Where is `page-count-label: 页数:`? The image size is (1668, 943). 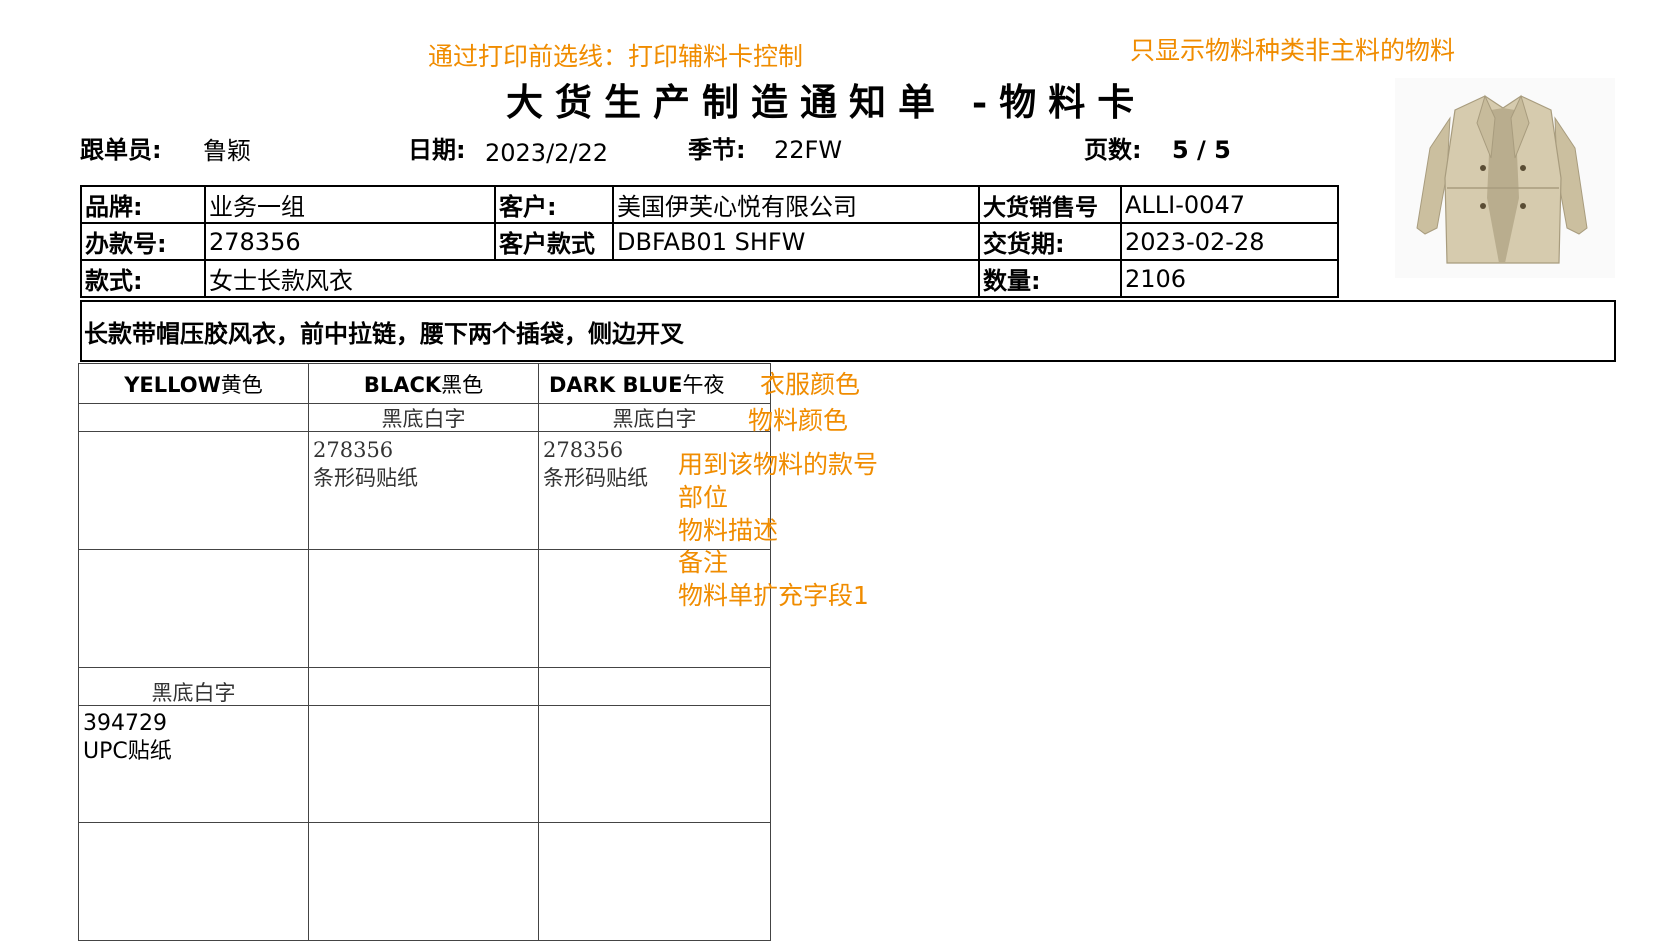 page-count-label: 页数: is located at coordinates (1113, 150).